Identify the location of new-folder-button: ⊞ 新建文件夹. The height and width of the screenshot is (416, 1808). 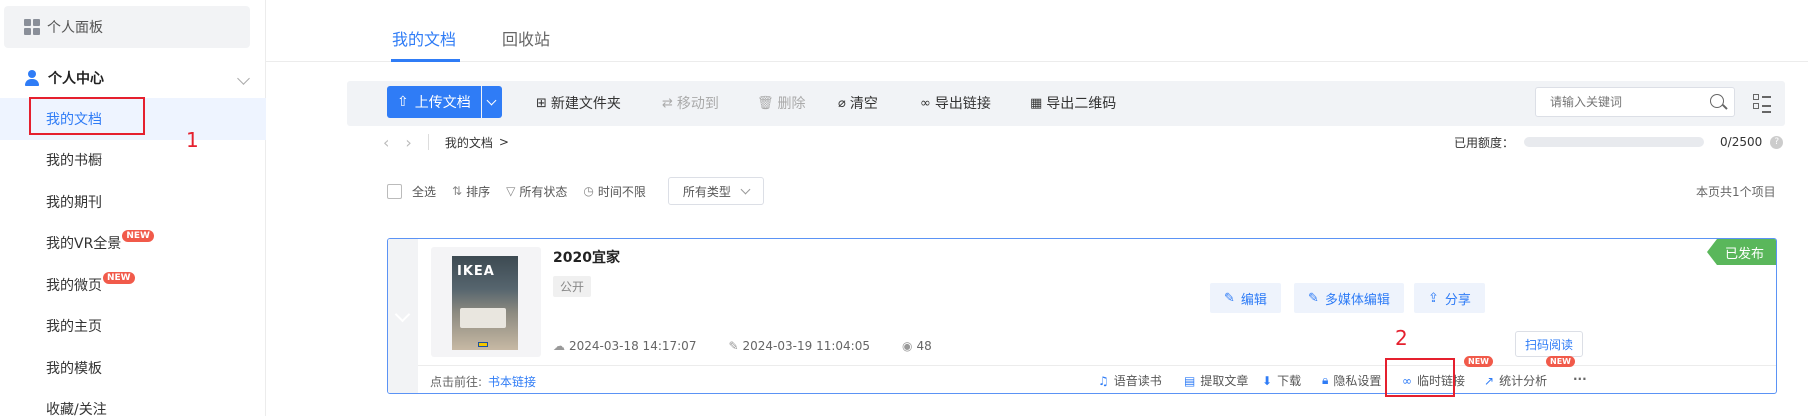
(578, 103).